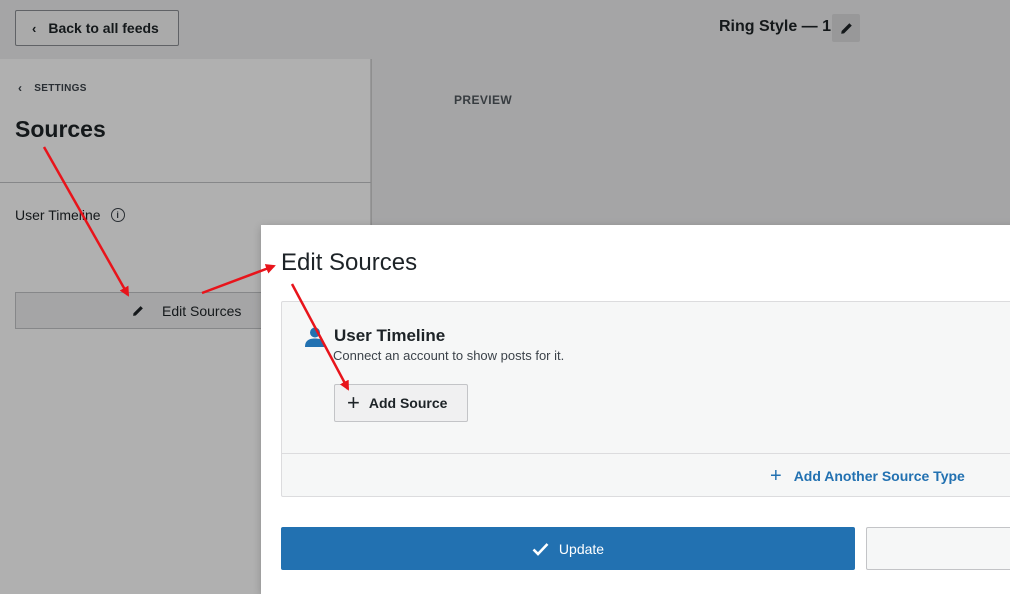  I want to click on divider, so click(646, 453).